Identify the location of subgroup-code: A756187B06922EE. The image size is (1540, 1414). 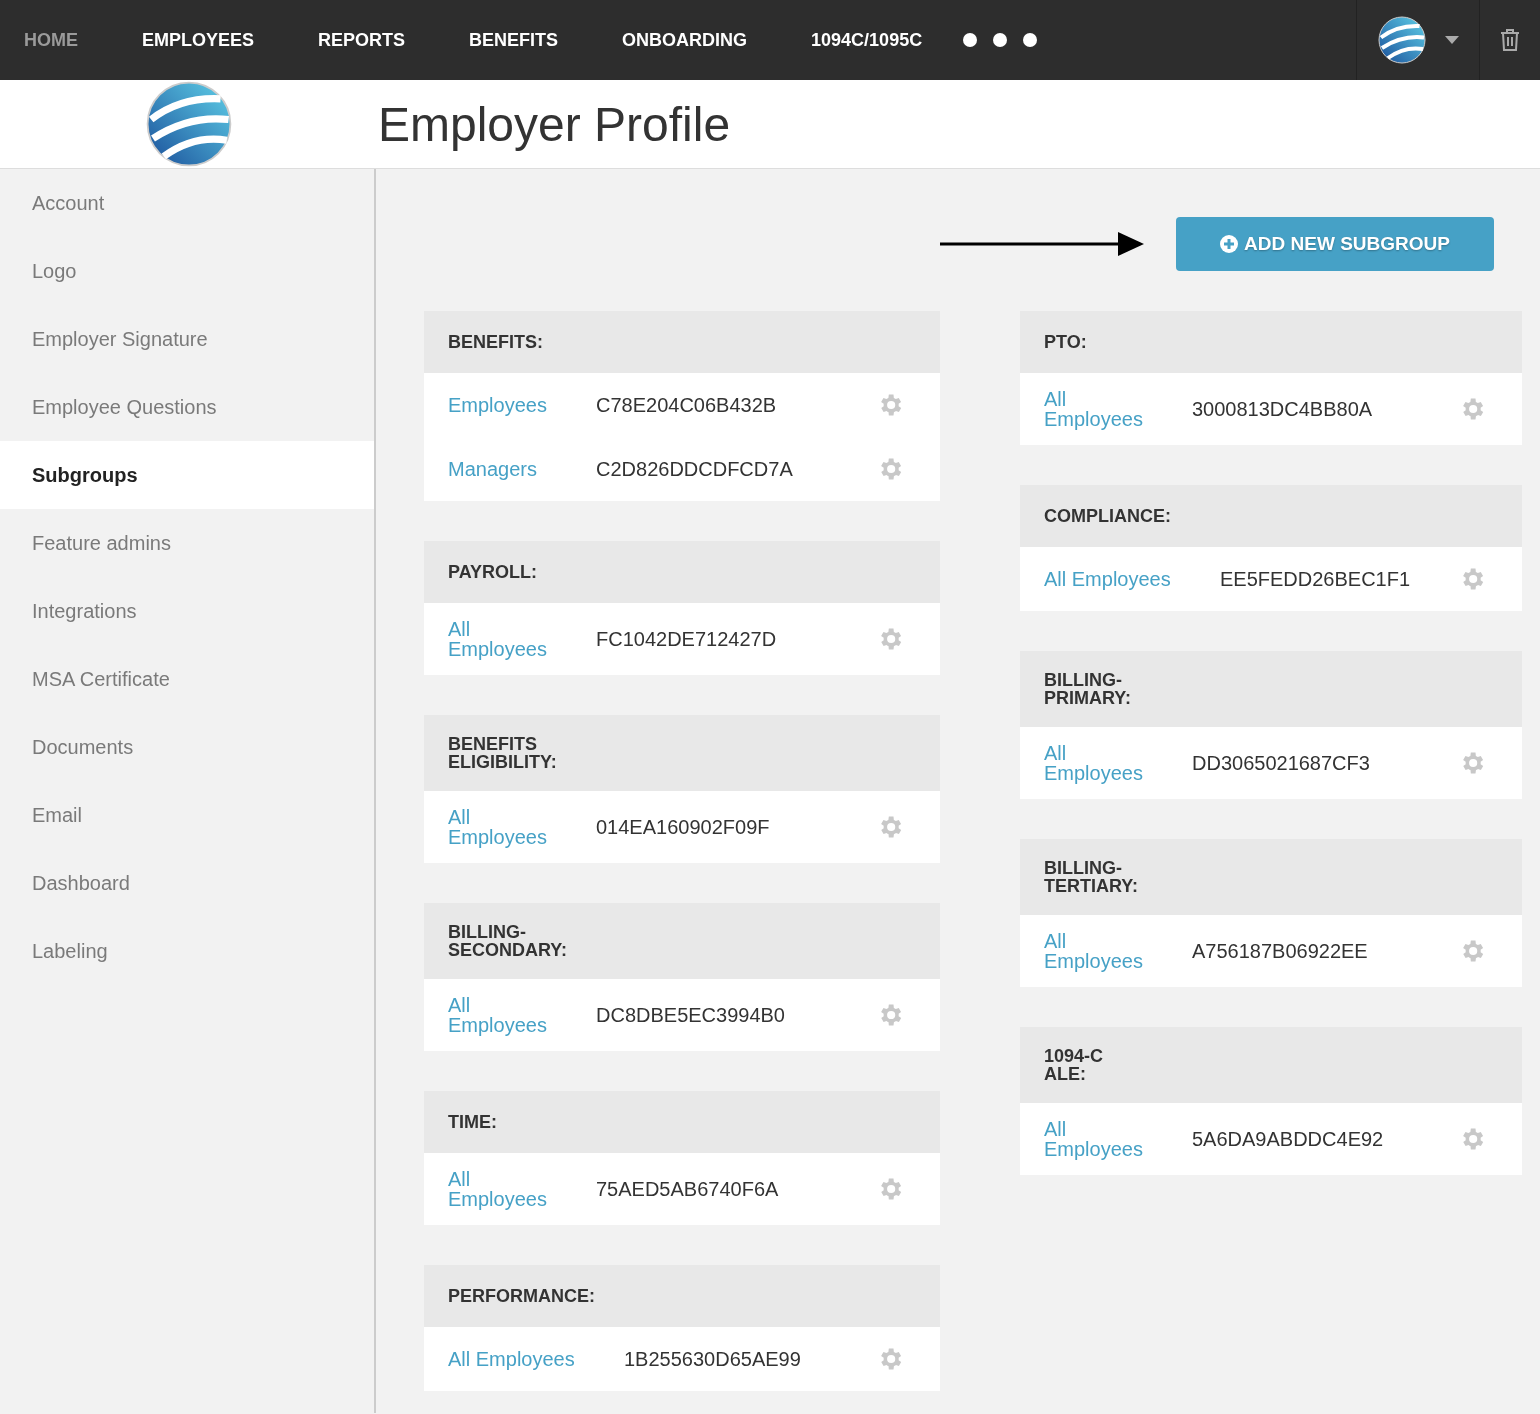
(1280, 951).